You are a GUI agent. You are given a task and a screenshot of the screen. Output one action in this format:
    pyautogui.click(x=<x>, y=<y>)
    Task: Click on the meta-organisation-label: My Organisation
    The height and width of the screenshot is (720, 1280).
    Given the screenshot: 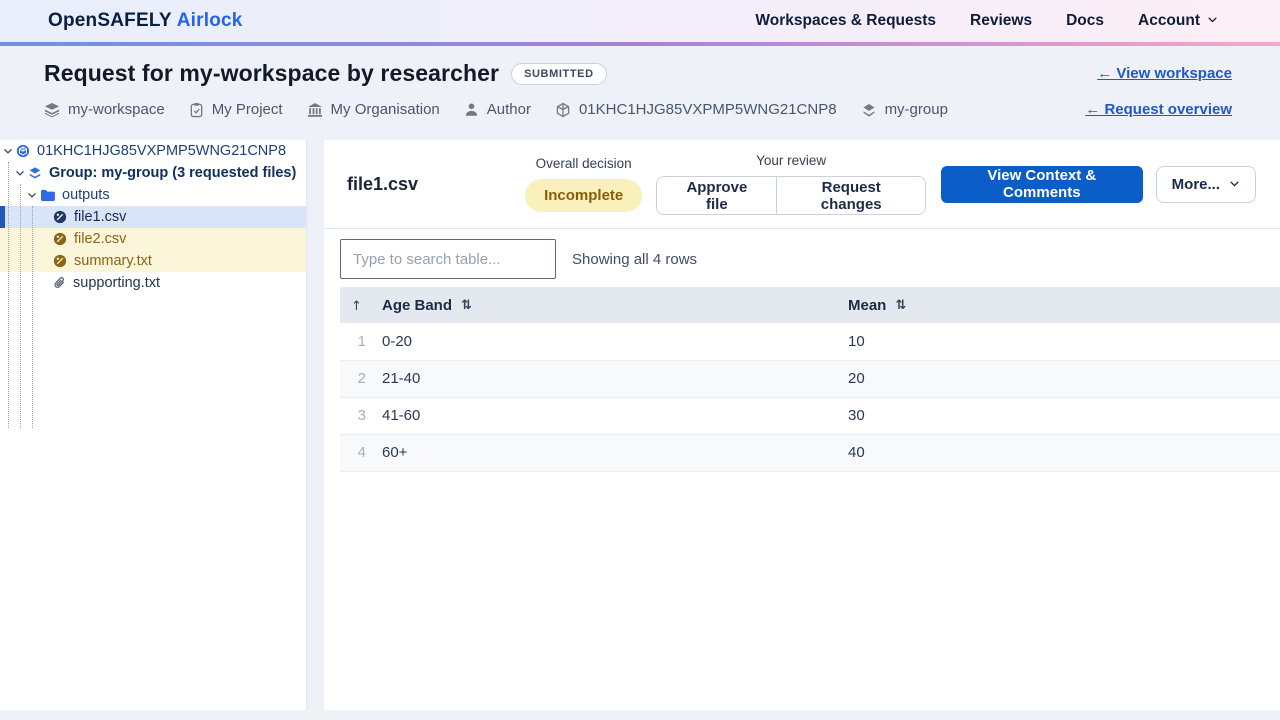 What is the action you would take?
    pyautogui.click(x=385, y=109)
    